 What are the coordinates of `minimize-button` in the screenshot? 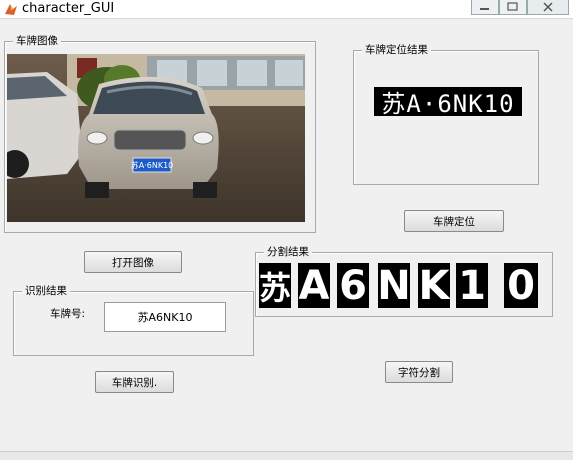 It's located at (485, 7).